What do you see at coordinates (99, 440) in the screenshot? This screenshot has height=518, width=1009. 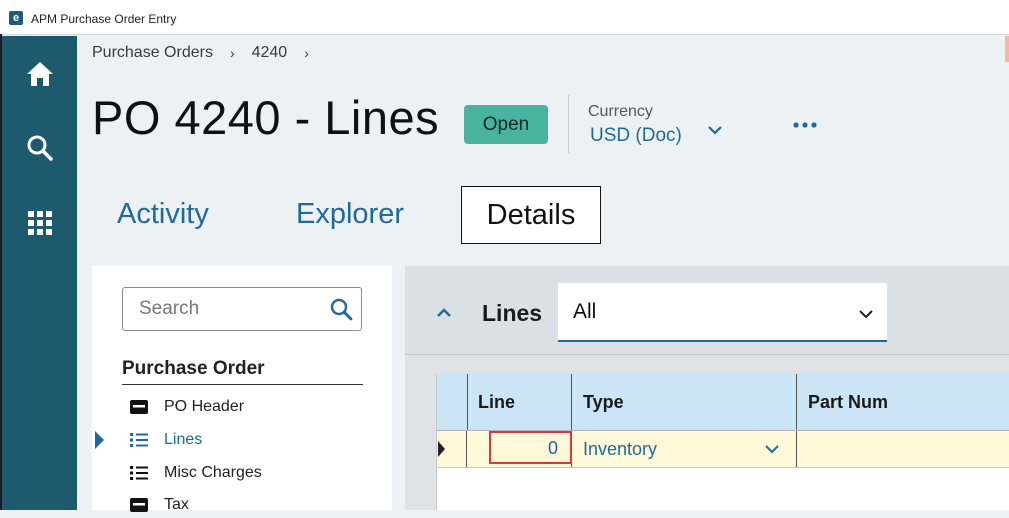 I see `active-item-marker` at bounding box center [99, 440].